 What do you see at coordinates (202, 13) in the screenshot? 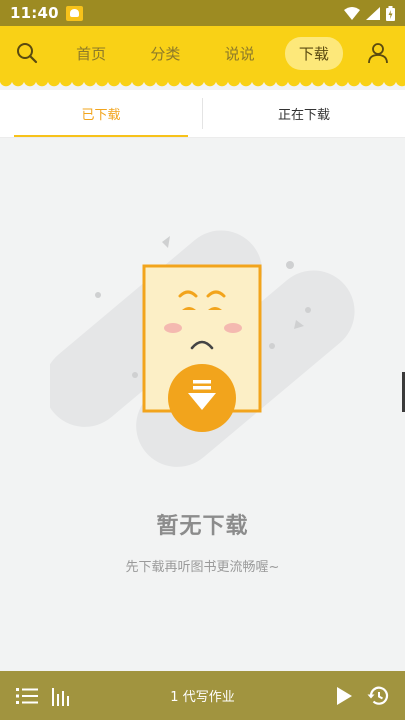
I see `status-bar: 11:40` at bounding box center [202, 13].